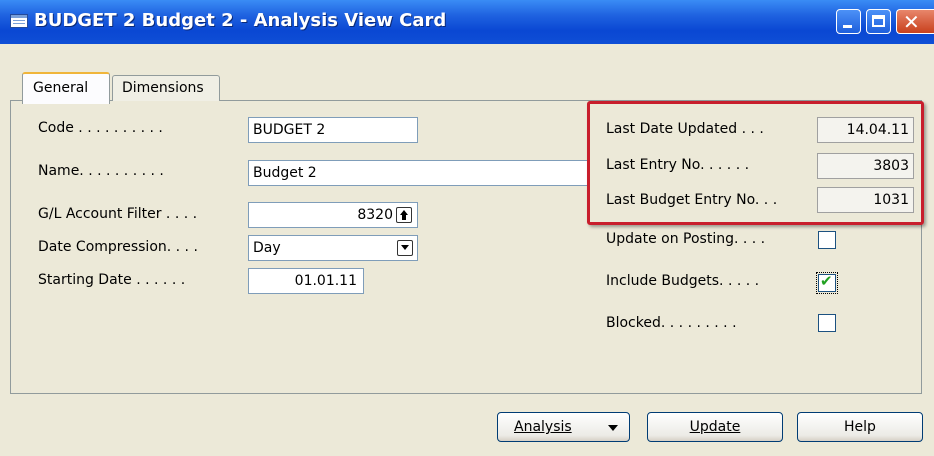 Image resolution: width=934 pixels, height=456 pixels. I want to click on close-button: ✕, so click(915, 21).